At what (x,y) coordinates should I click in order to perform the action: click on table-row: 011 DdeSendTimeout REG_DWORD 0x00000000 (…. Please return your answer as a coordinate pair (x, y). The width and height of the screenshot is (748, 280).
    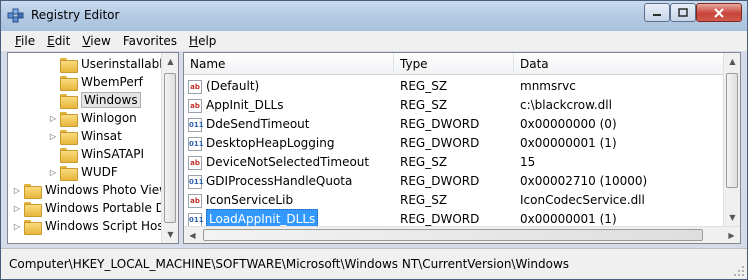
    Looking at the image, I should click on (454, 124).